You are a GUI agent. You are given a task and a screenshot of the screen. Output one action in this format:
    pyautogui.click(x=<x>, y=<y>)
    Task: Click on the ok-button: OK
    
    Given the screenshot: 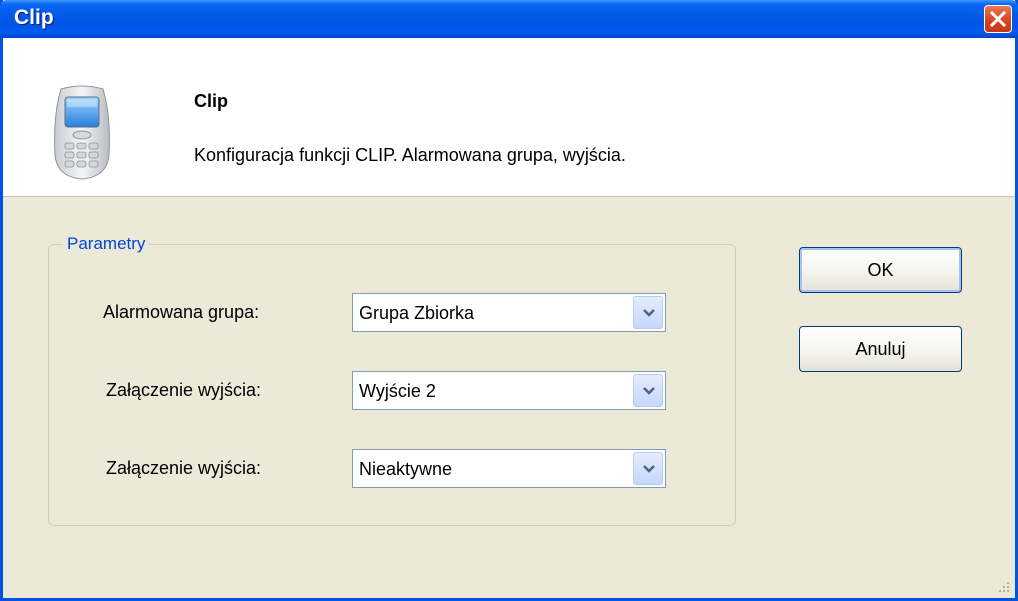 What is the action you would take?
    pyautogui.click(x=880, y=270)
    